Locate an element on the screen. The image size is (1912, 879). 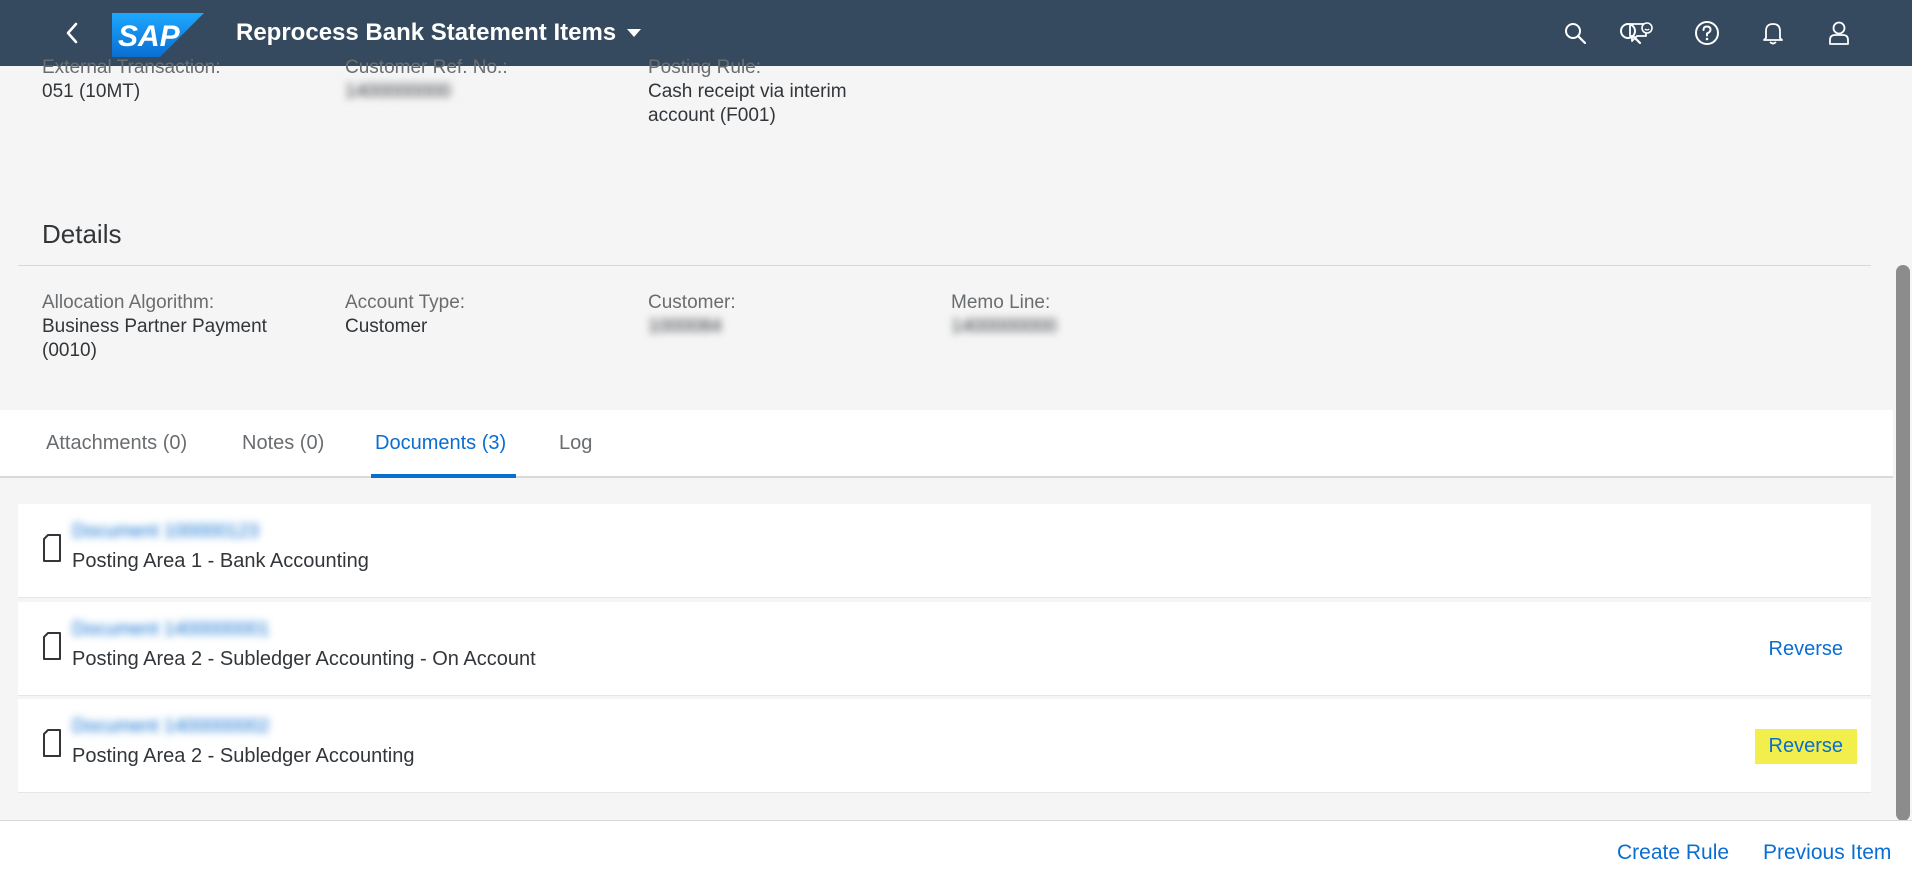
details-divider is located at coordinates (944, 265).